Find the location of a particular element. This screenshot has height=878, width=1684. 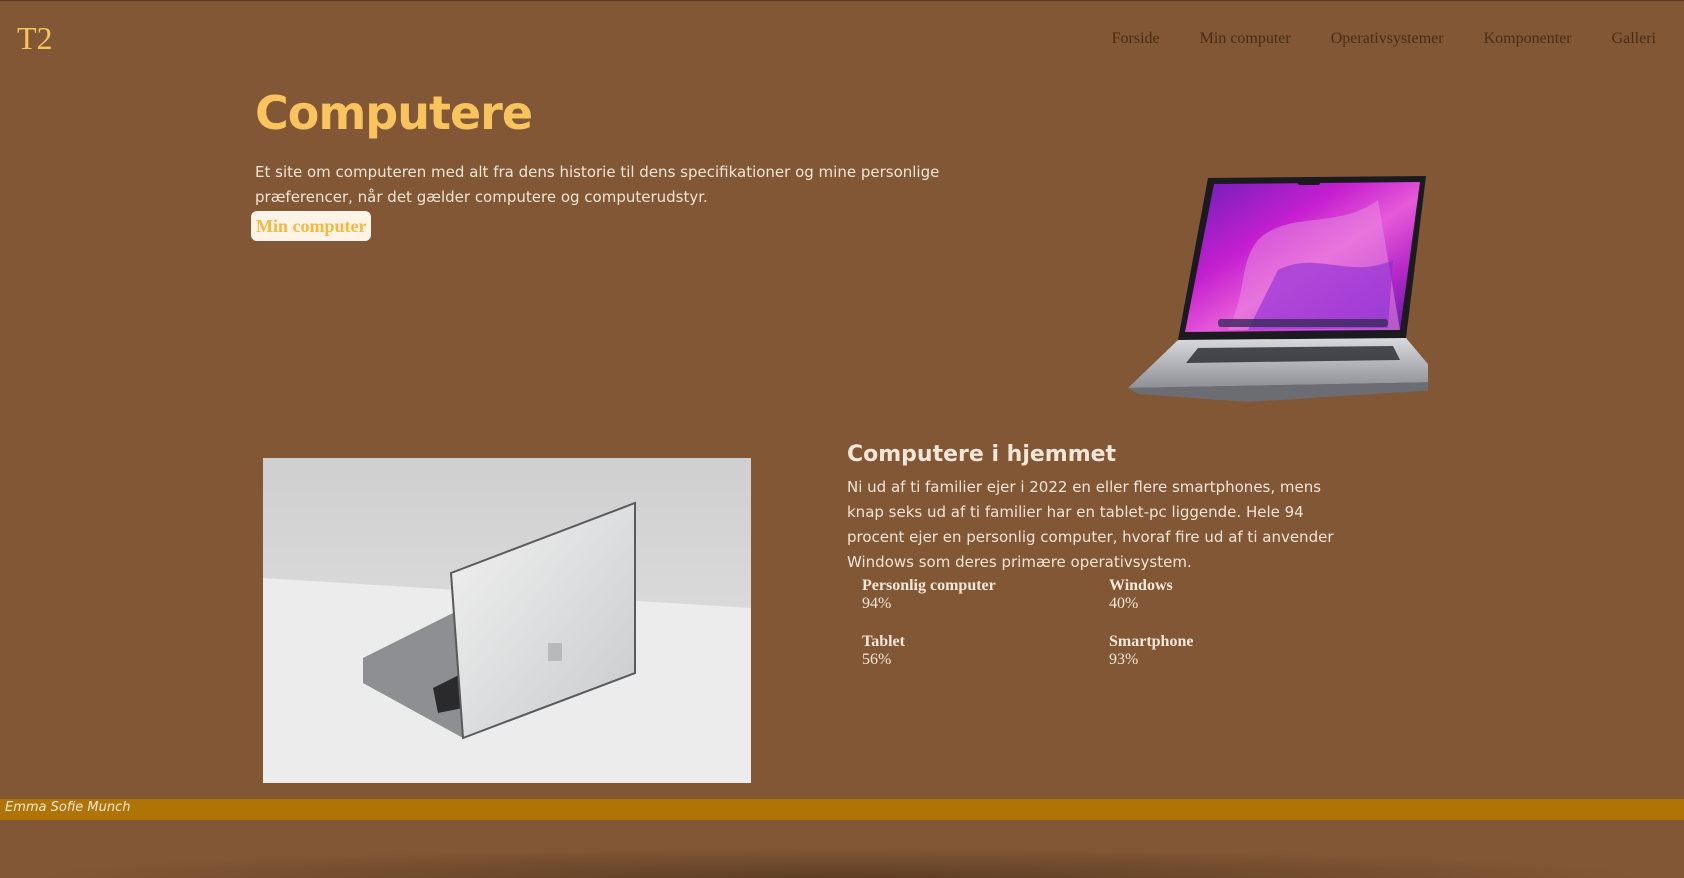

nav-link-operativsystemer: Operativsystemer is located at coordinates (1387, 39).